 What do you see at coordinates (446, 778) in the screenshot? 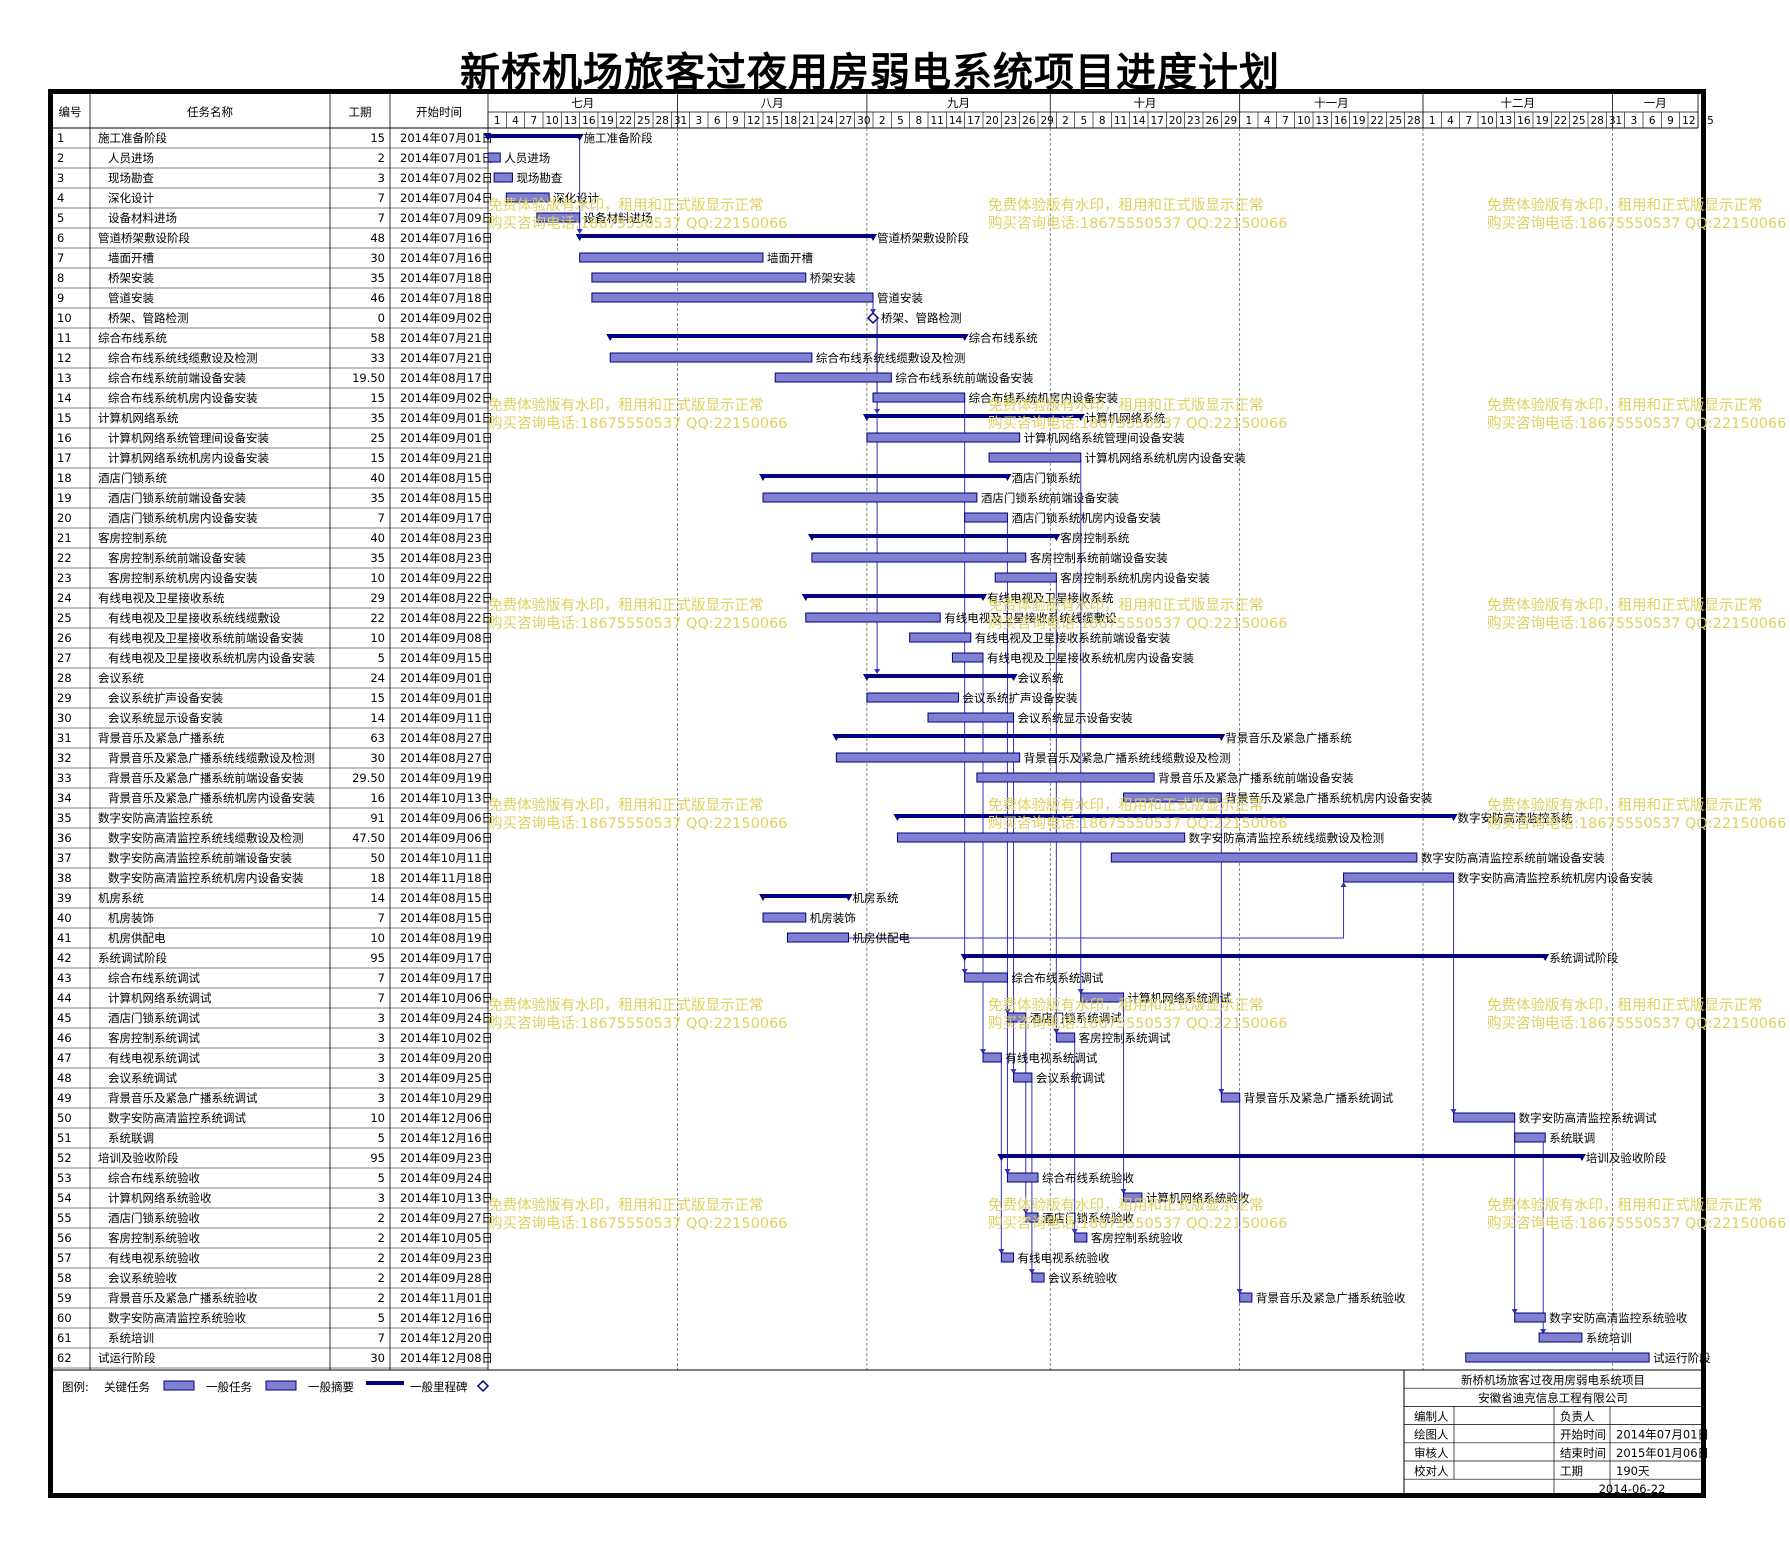
I see `row-start: 2014年09月19日` at bounding box center [446, 778].